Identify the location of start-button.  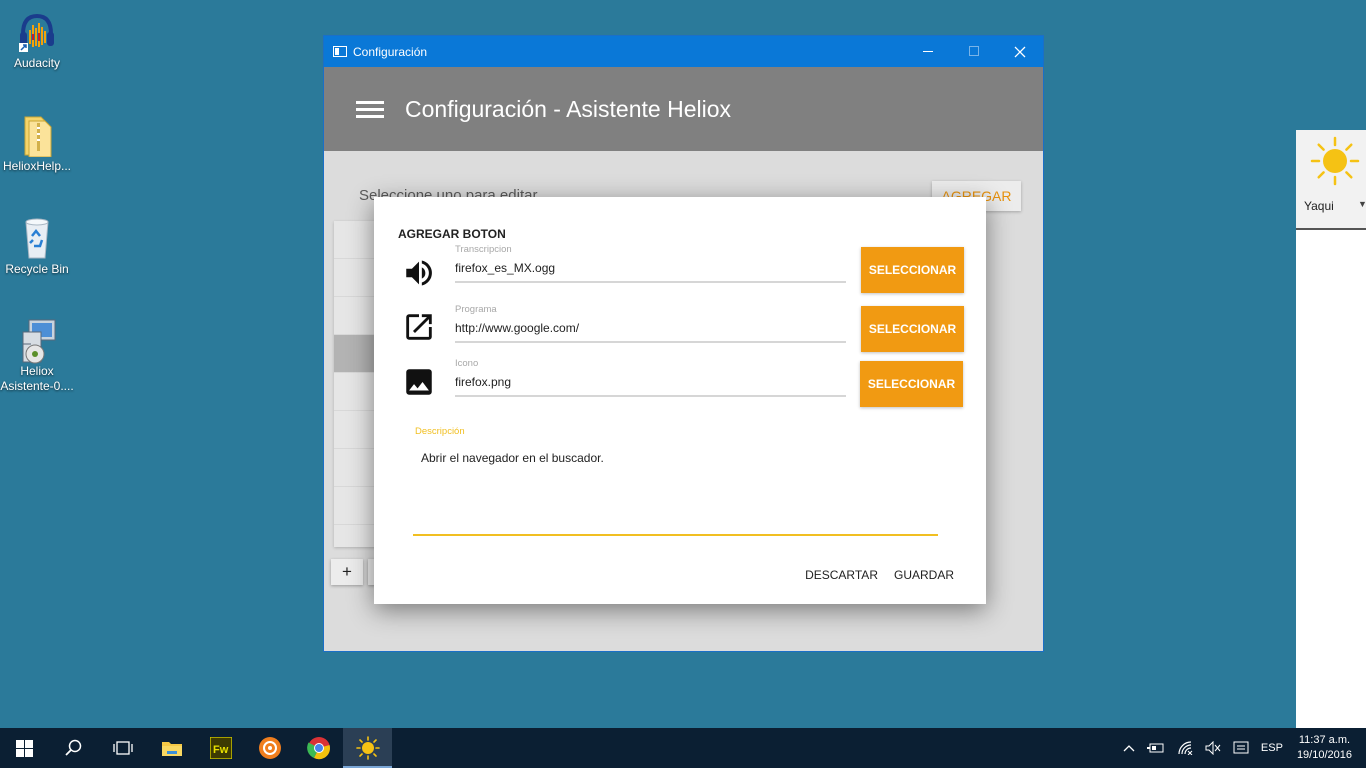
(24, 748).